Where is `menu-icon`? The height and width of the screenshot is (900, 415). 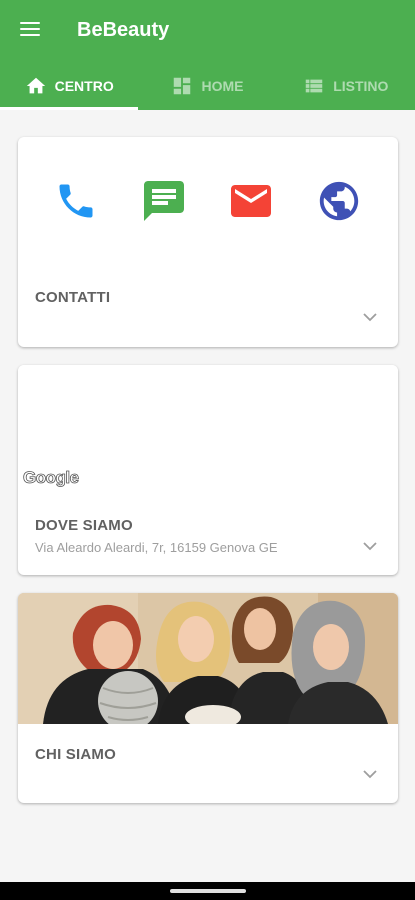
menu-icon is located at coordinates (31, 30).